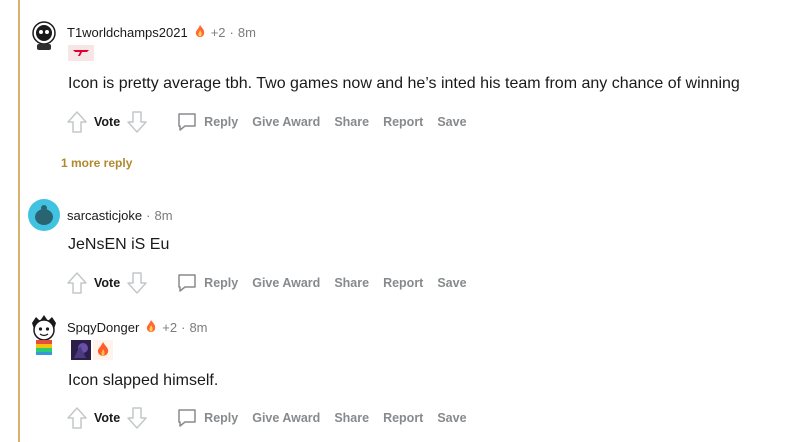 This screenshot has height=442, width=800. I want to click on fire-flair-icon, so click(103, 350).